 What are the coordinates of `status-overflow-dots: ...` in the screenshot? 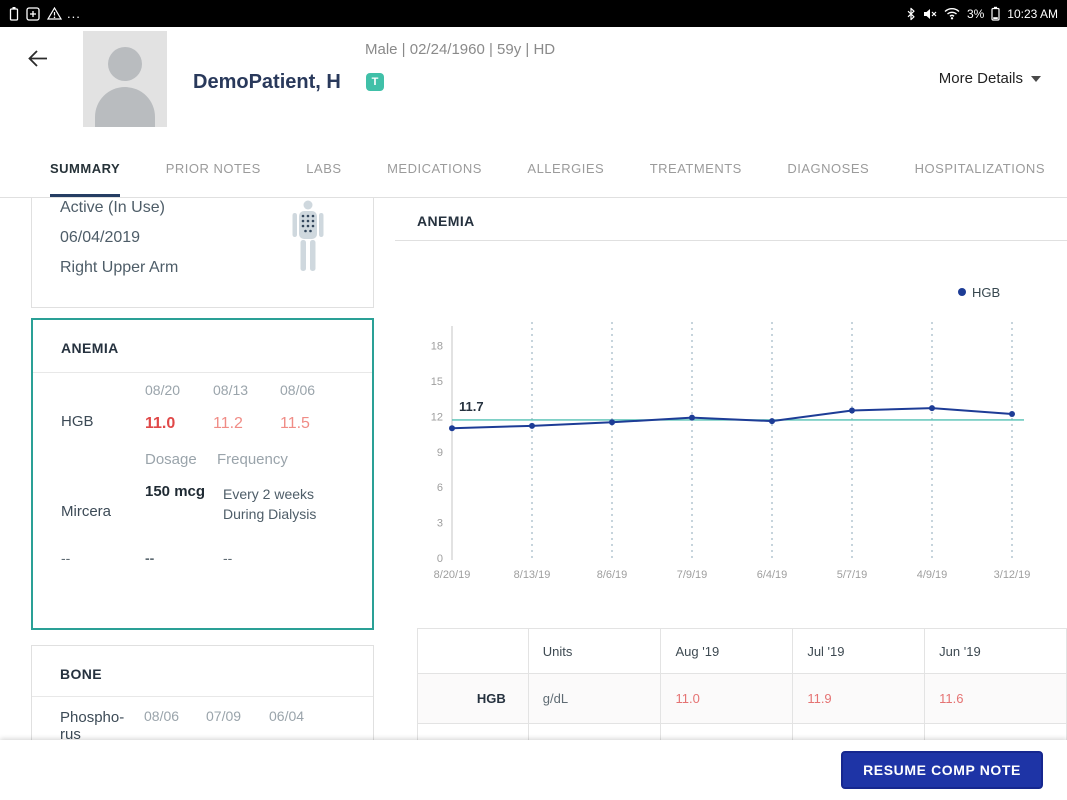 It's located at (74, 13).